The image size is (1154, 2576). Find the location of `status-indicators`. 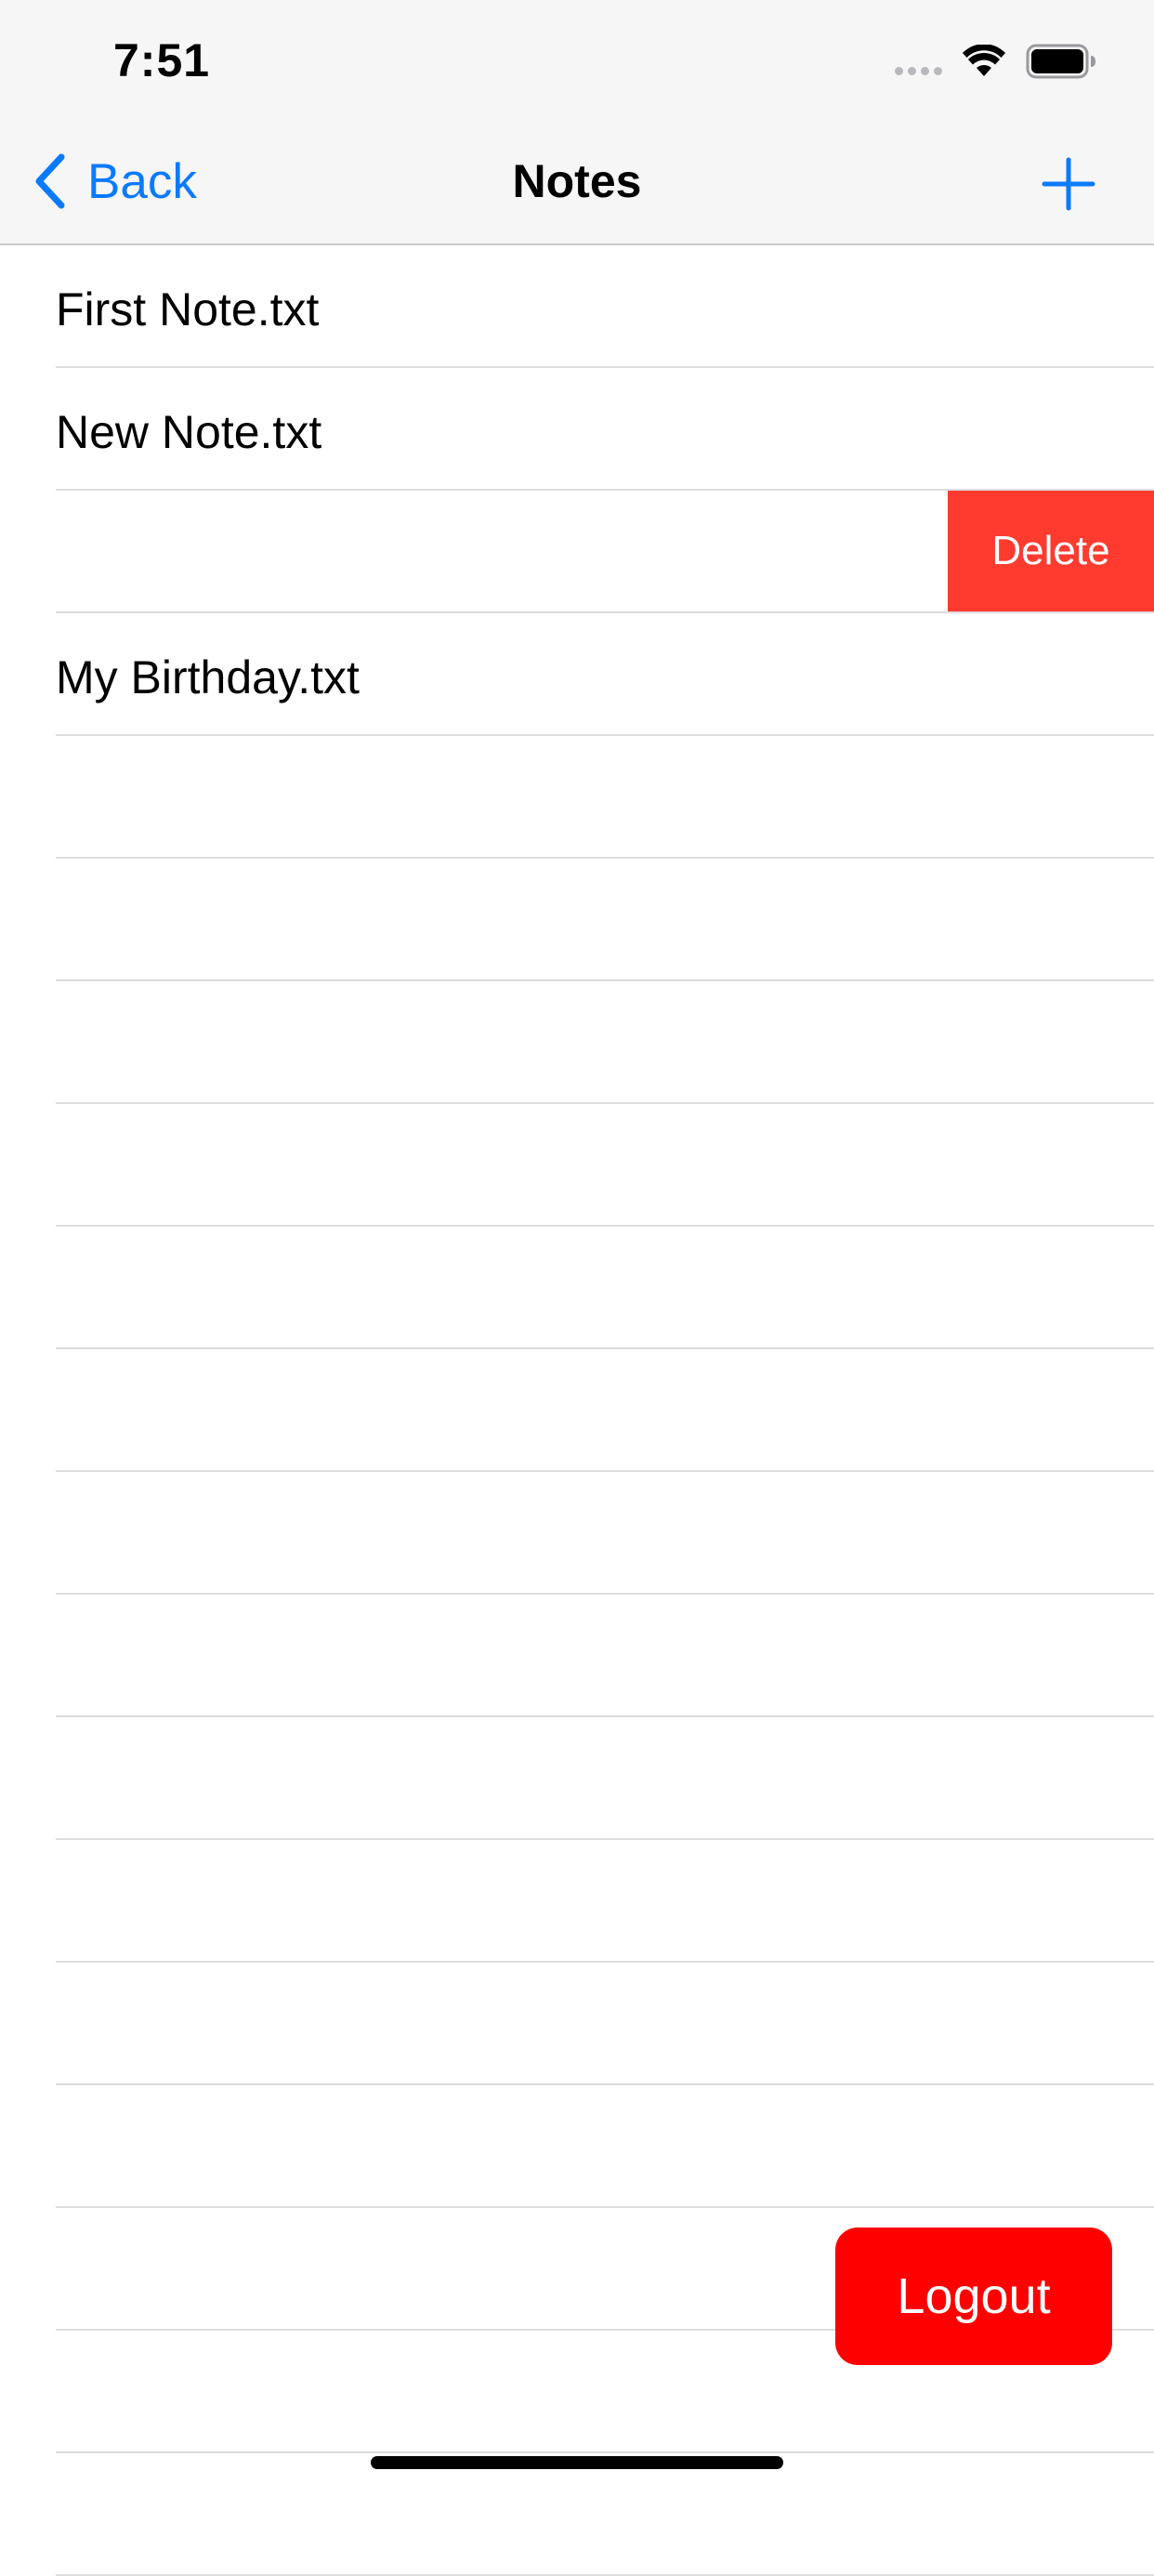

status-indicators is located at coordinates (995, 61).